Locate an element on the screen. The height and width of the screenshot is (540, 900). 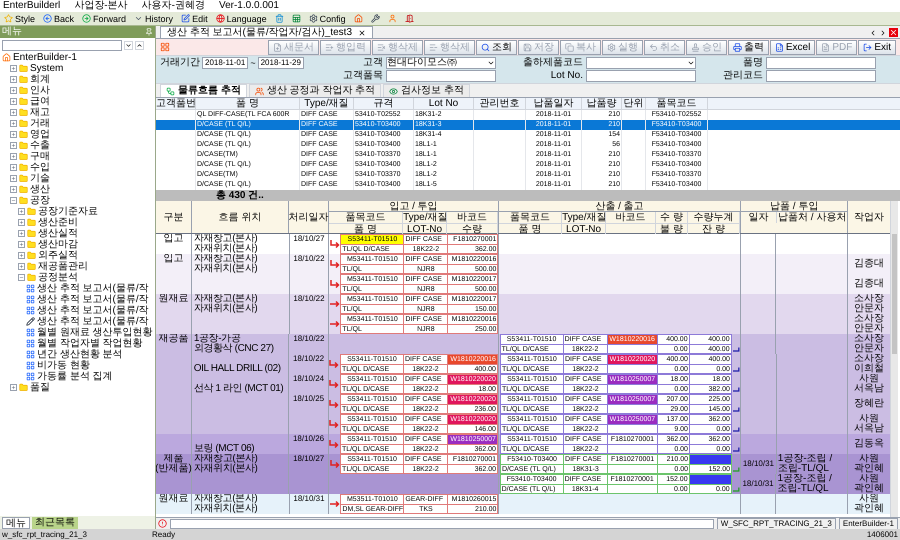
toolbar-button: Config is located at coordinates (327, 18).